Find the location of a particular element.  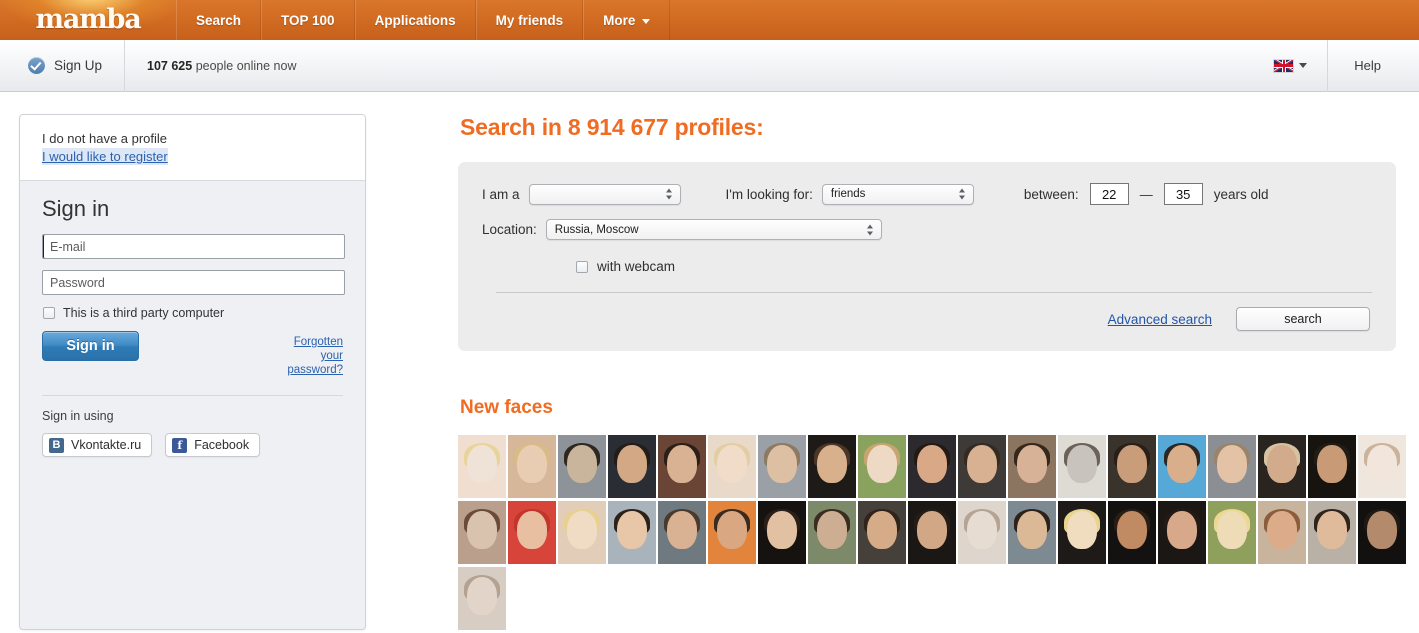

nav-item-top-100: TOP 100 is located at coordinates (308, 20).